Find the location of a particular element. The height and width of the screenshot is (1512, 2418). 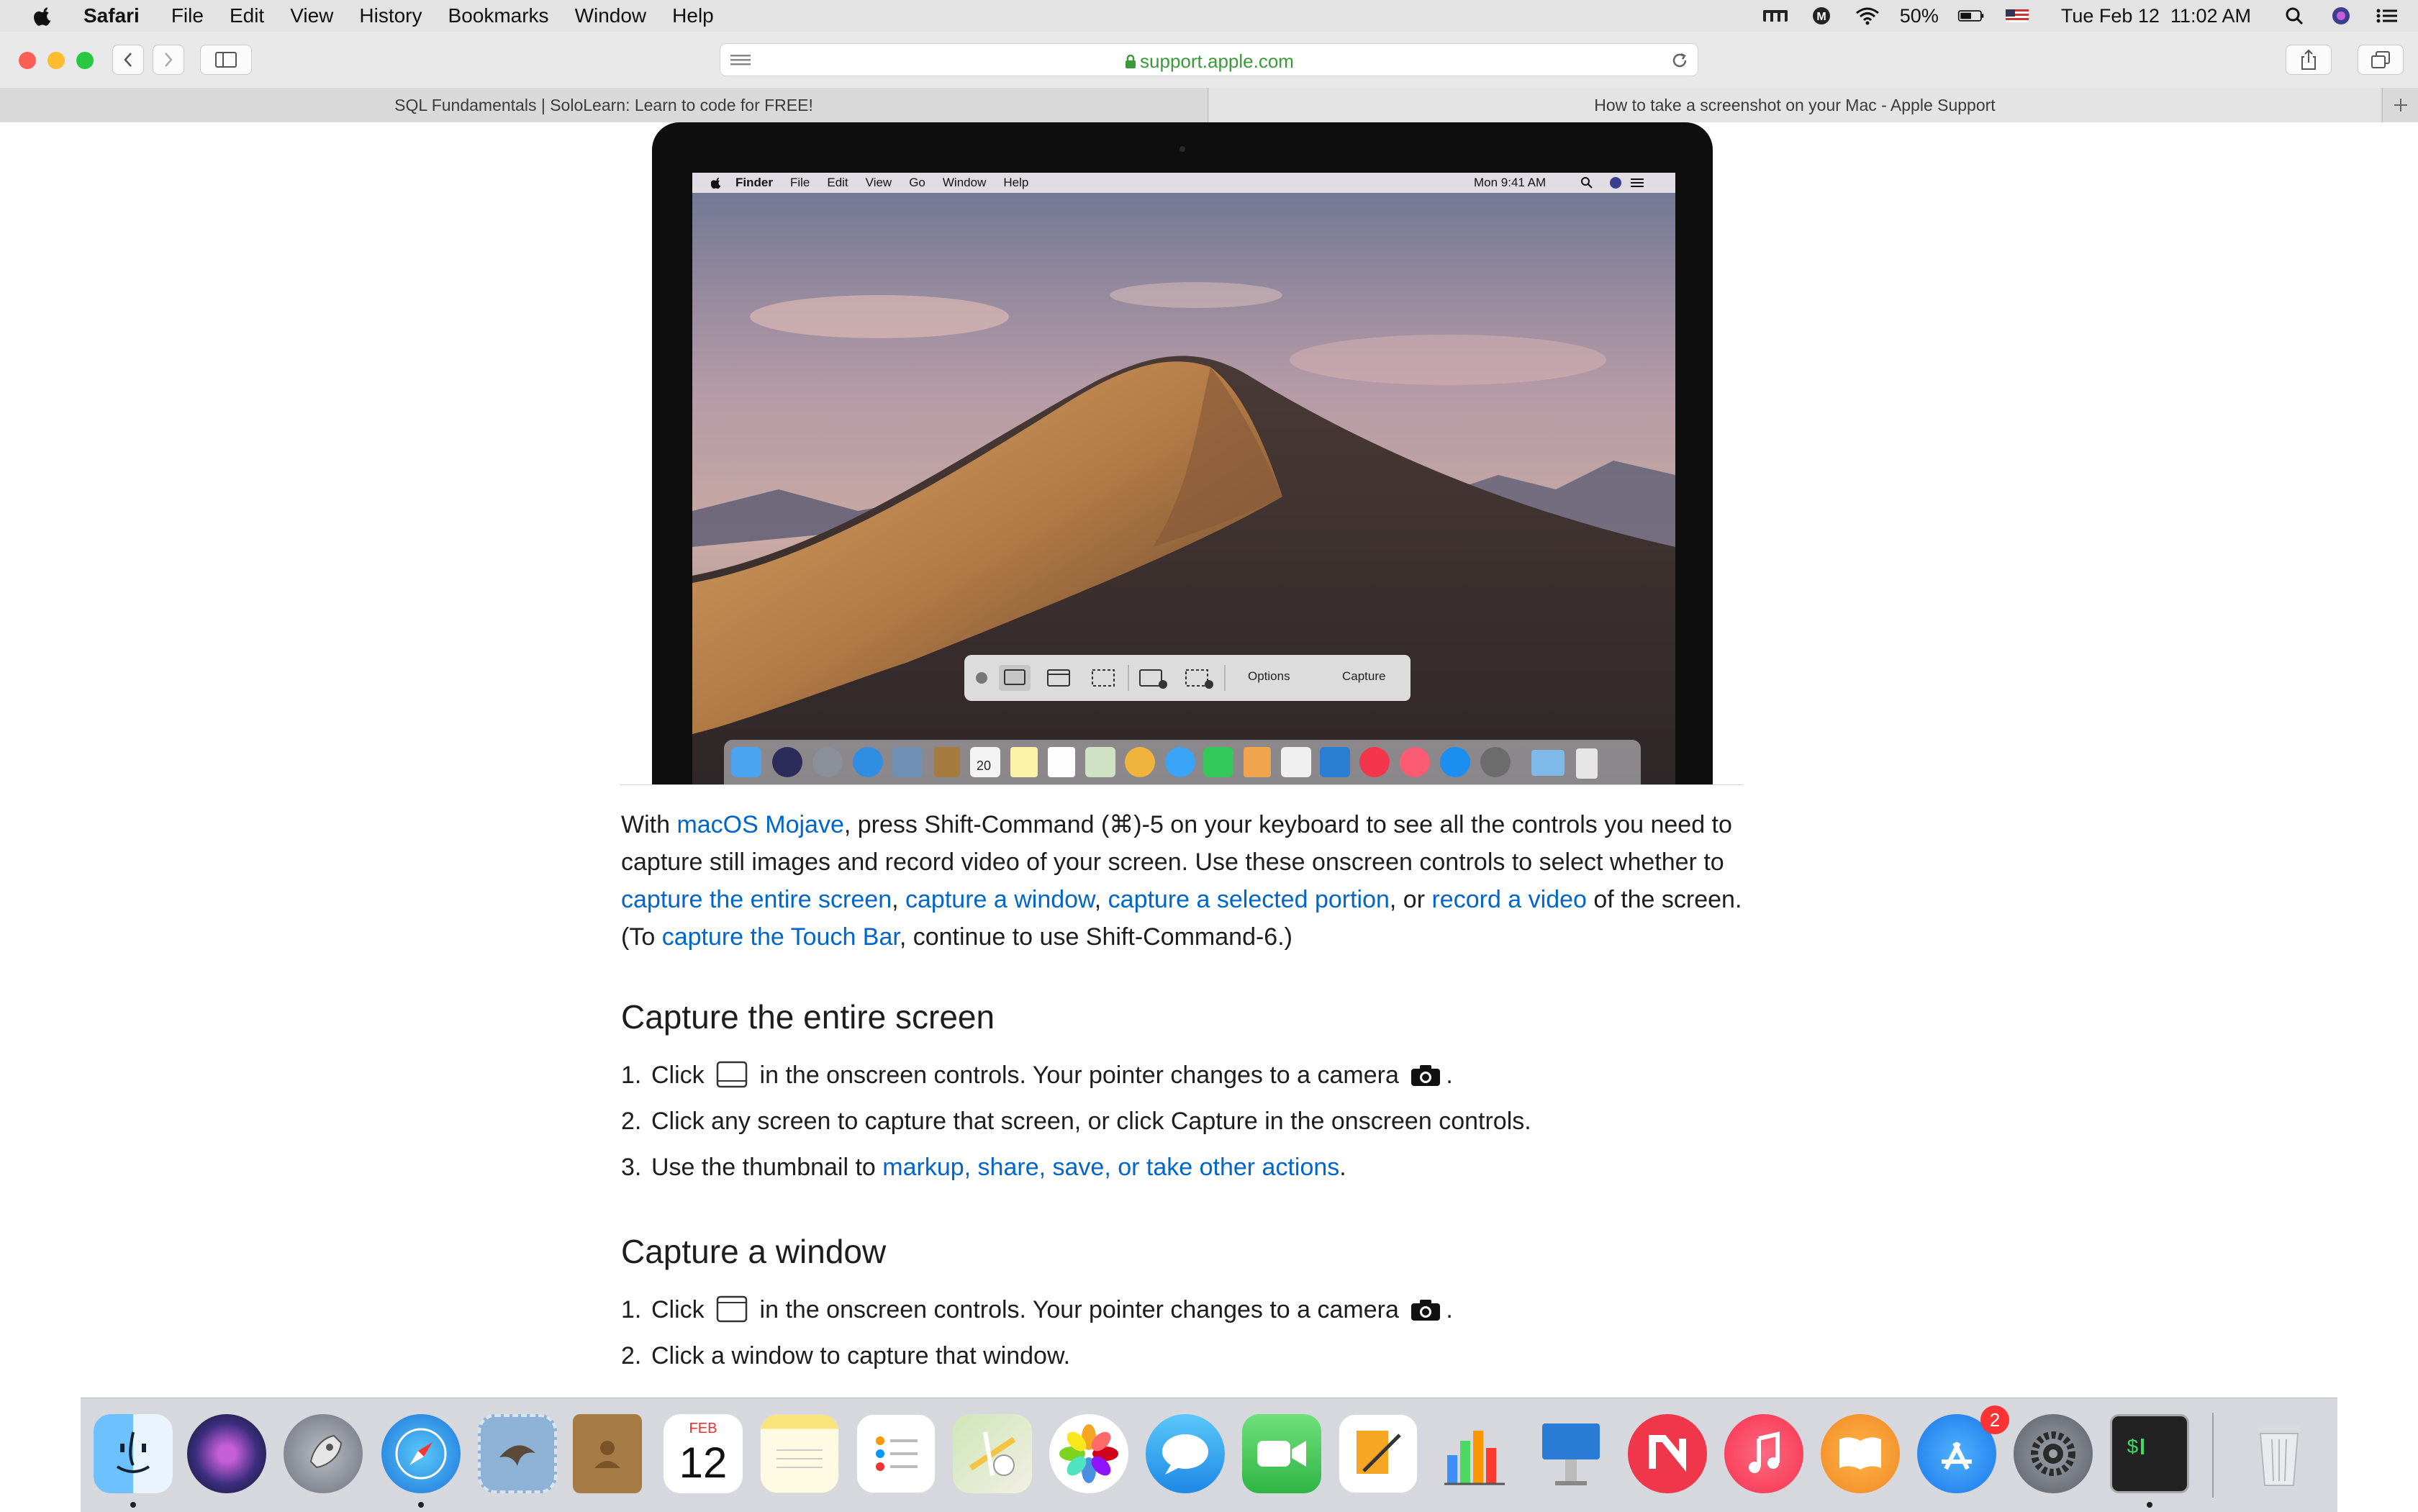

dock: FEB 12 2 $ is located at coordinates (1209, 1455).